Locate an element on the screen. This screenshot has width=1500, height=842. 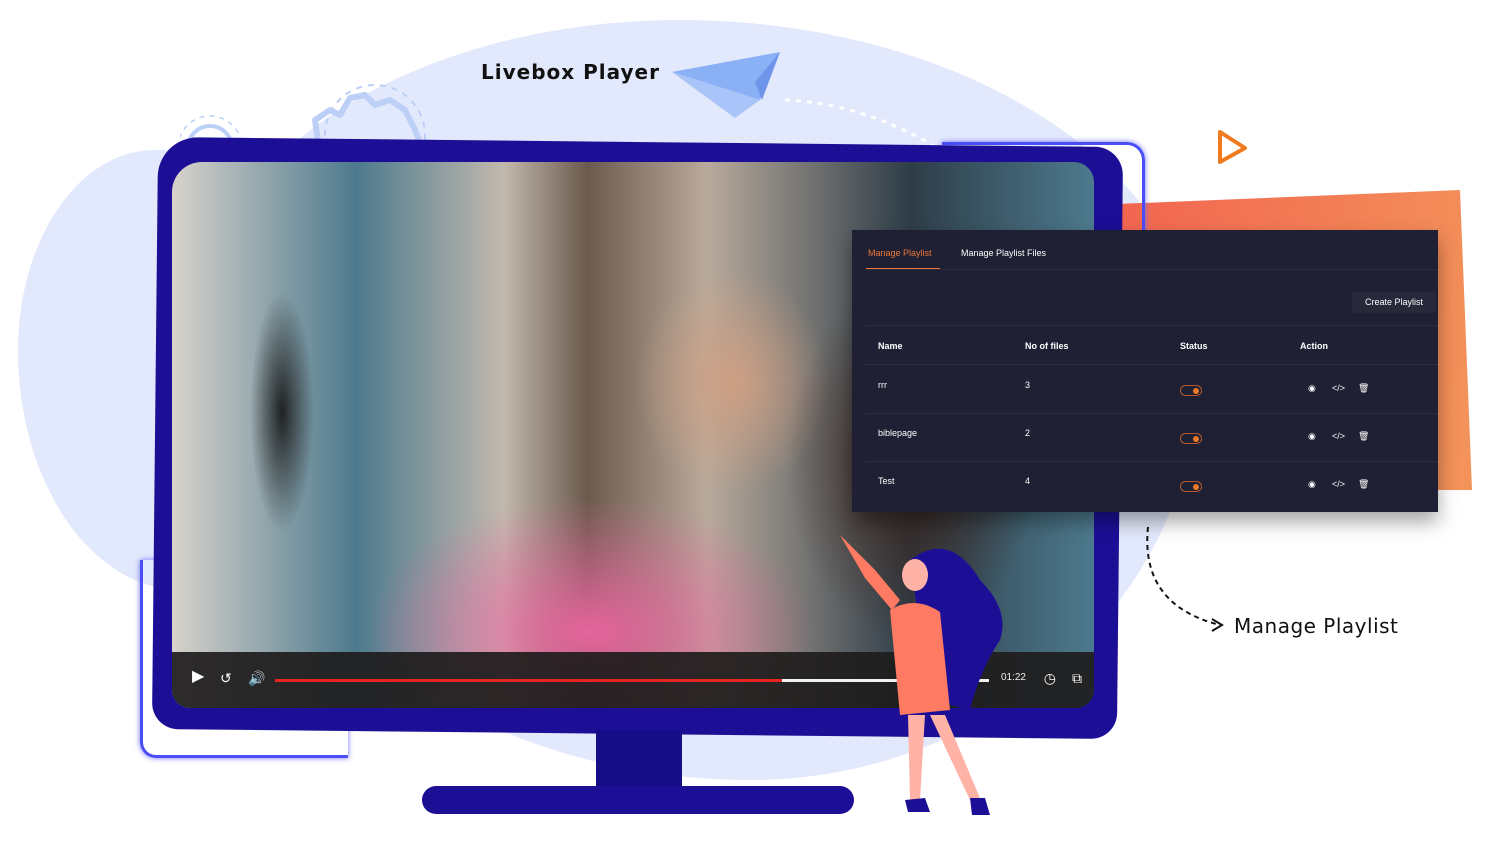
playlist-name: Test is located at coordinates (886, 481).